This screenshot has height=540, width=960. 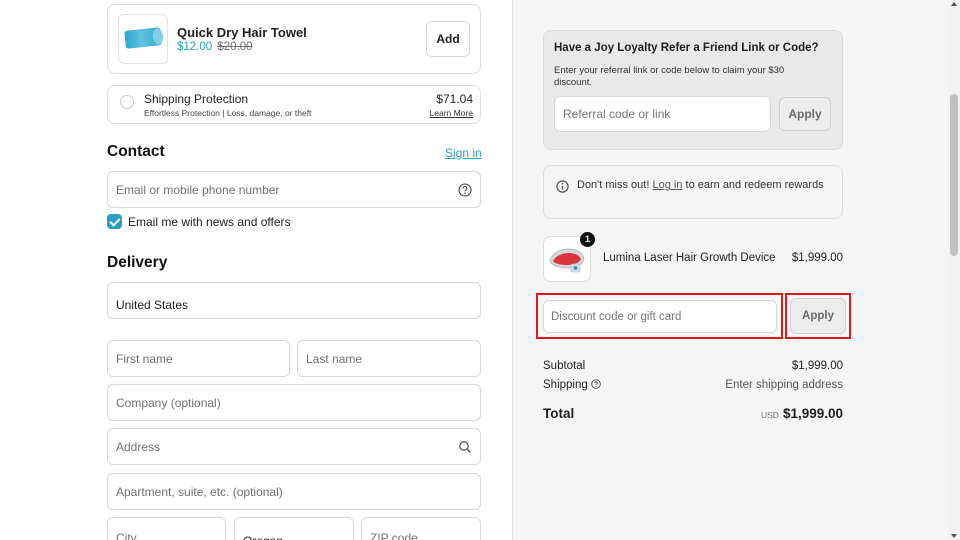 I want to click on currency-code: USD, so click(x=769, y=415).